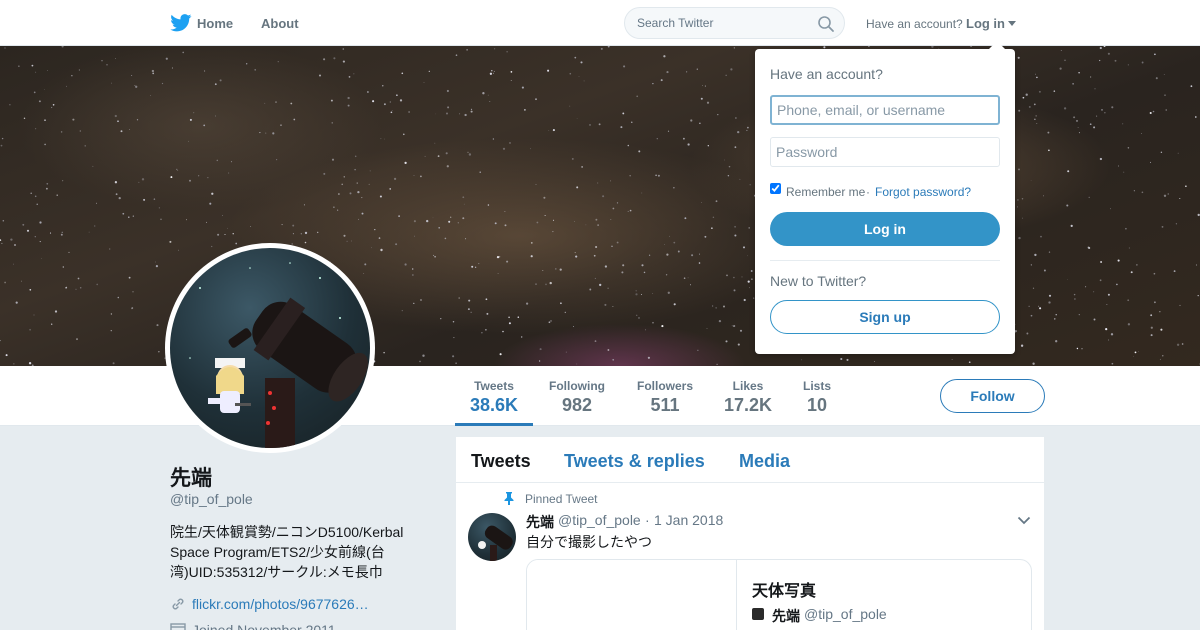 This screenshot has height=630, width=1200. What do you see at coordinates (264, 626) in the screenshot?
I see `profile-joined: Joined November 2011` at bounding box center [264, 626].